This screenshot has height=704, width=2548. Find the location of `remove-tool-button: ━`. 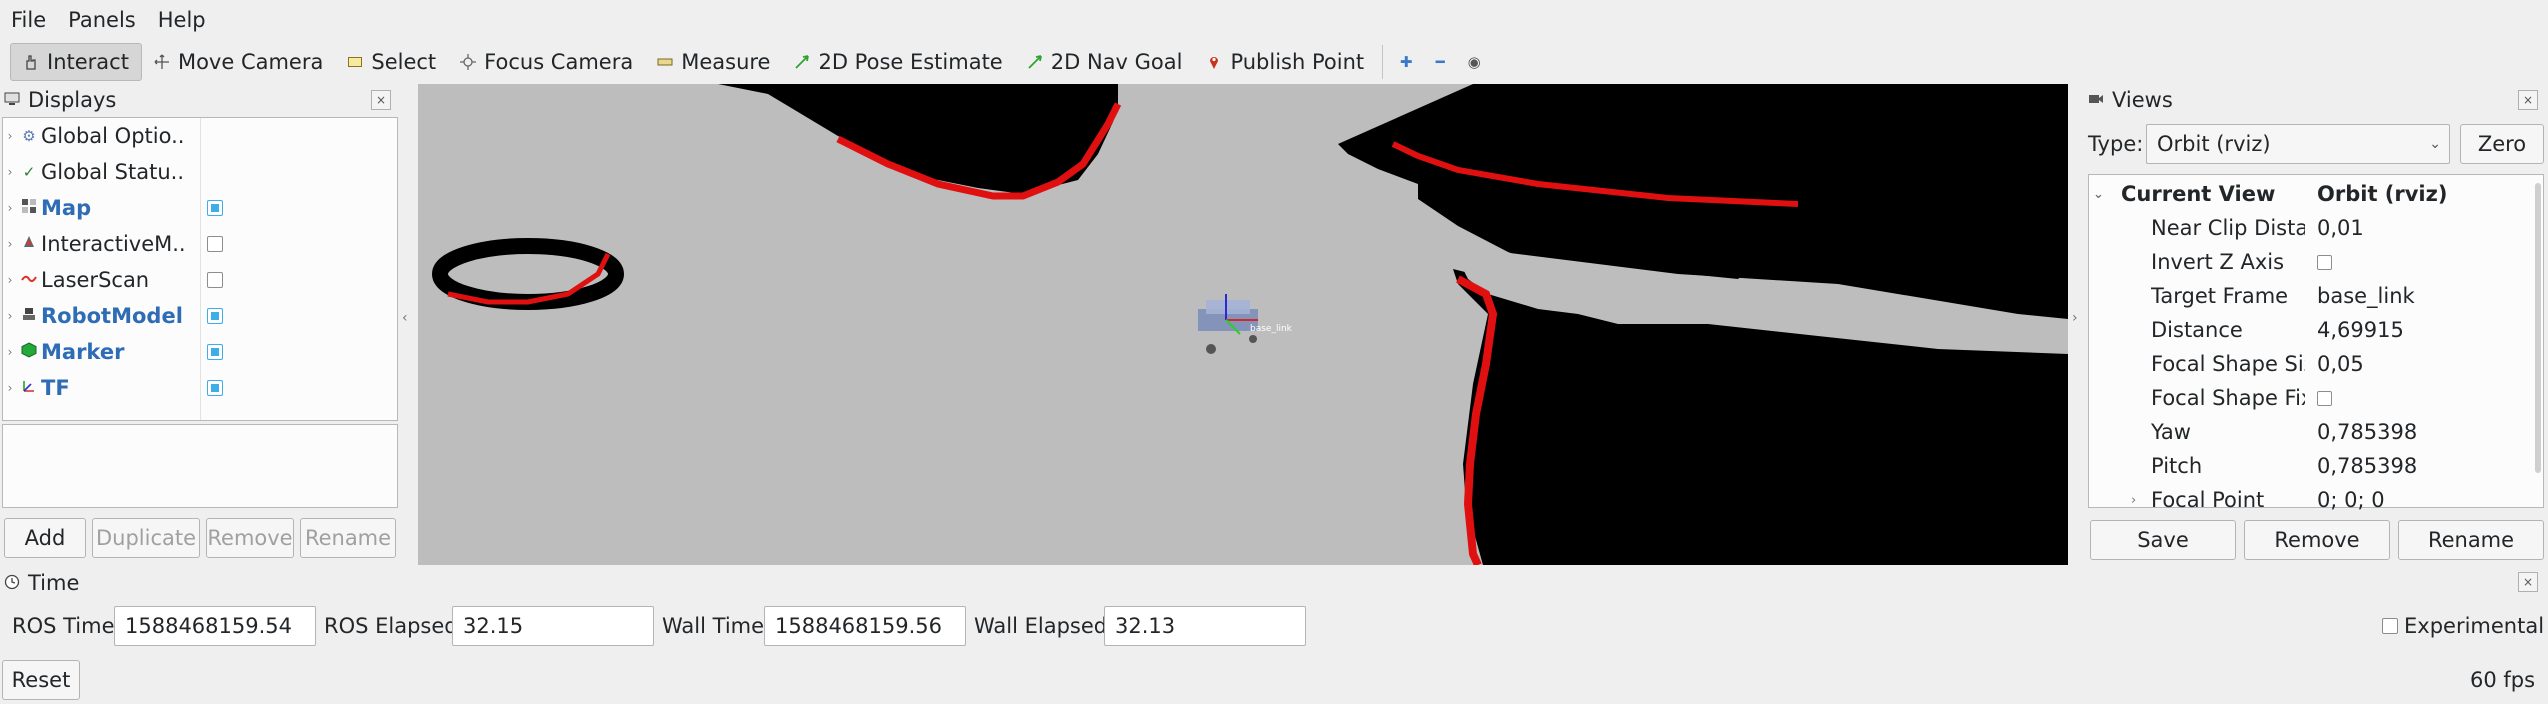

remove-tool-button: ━ is located at coordinates (1440, 62).